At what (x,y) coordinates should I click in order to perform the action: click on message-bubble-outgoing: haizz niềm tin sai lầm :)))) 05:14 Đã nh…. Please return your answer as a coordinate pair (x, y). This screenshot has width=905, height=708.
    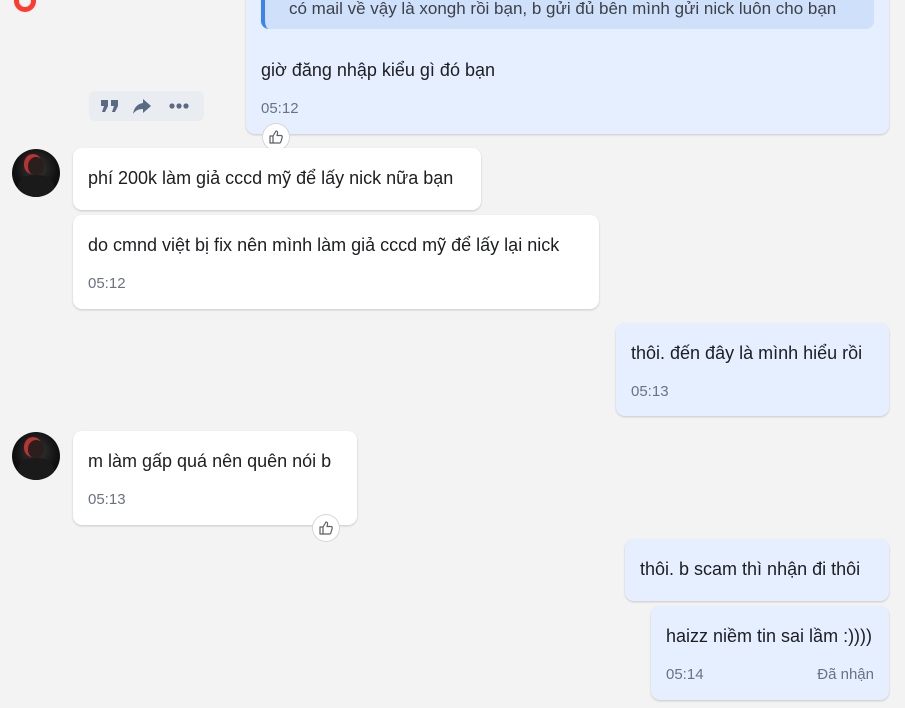
    Looking at the image, I should click on (770, 653).